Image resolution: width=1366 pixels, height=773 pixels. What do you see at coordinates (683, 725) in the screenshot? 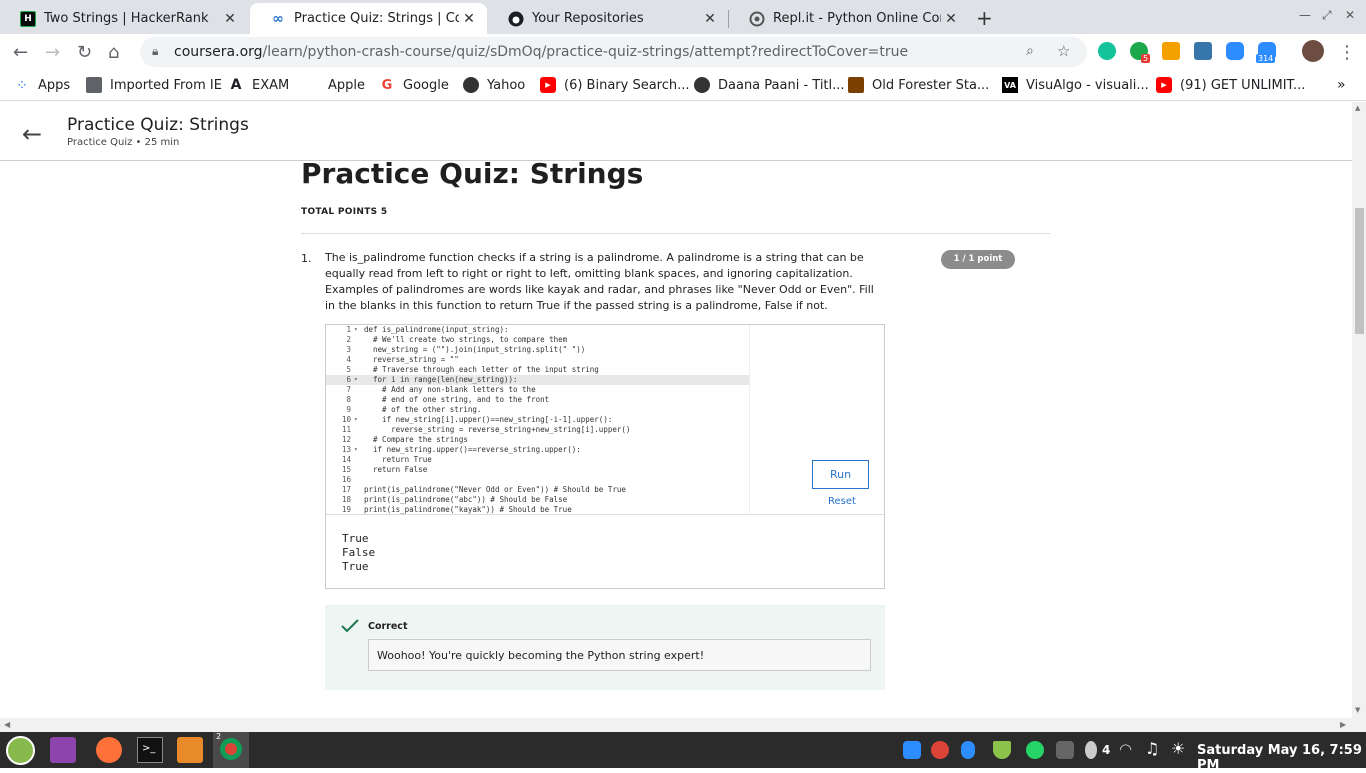
I see `horizontal-scrollbar: ◀ ▶` at bounding box center [683, 725].